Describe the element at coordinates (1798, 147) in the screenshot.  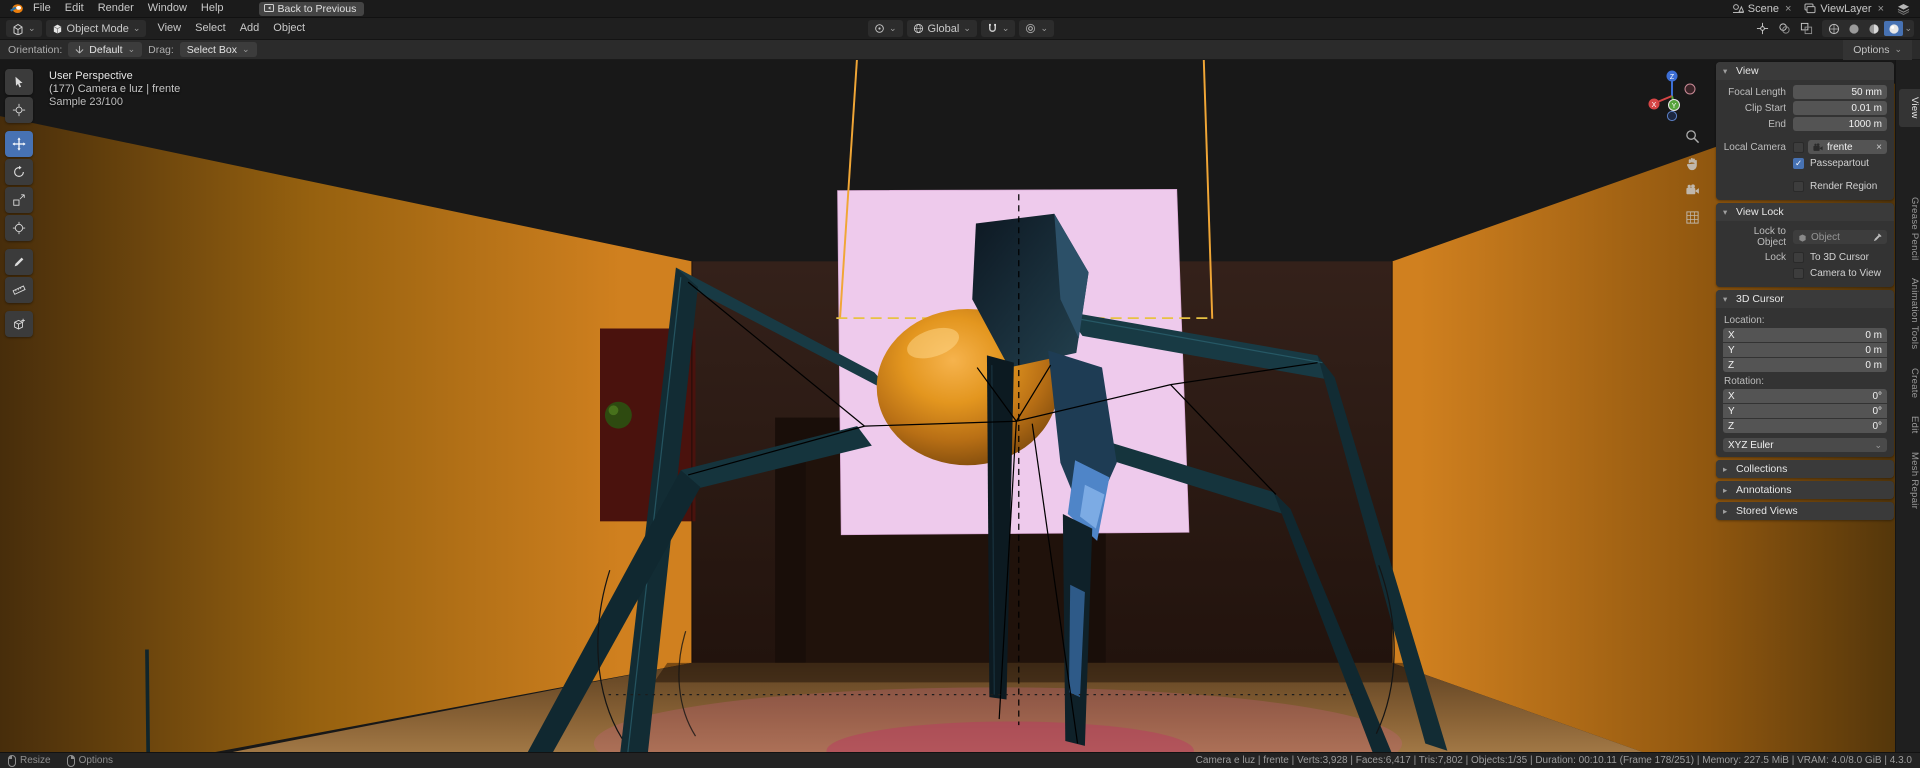
I see `local-camera-checkbox` at that location.